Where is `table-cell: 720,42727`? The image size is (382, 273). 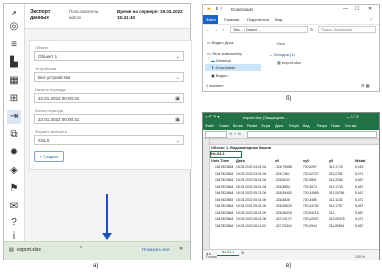
table-cell: 720,42727 is located at coordinates (311, 174).